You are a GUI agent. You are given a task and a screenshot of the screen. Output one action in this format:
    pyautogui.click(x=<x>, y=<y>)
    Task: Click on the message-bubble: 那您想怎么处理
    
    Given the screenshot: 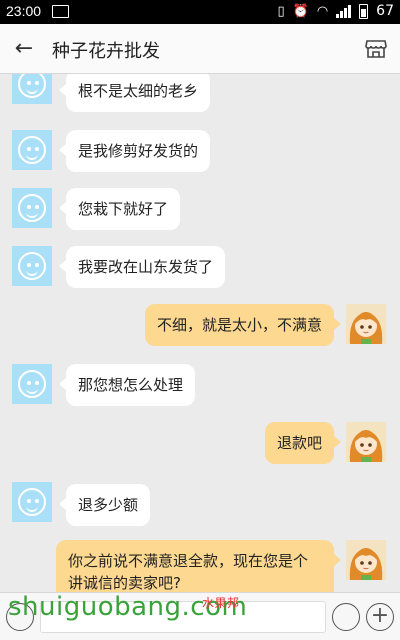 What is the action you would take?
    pyautogui.click(x=127, y=385)
    